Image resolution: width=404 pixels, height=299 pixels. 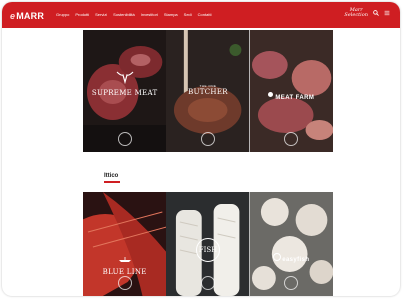 I want to click on brand-name: MARR, so click(x=30, y=16).